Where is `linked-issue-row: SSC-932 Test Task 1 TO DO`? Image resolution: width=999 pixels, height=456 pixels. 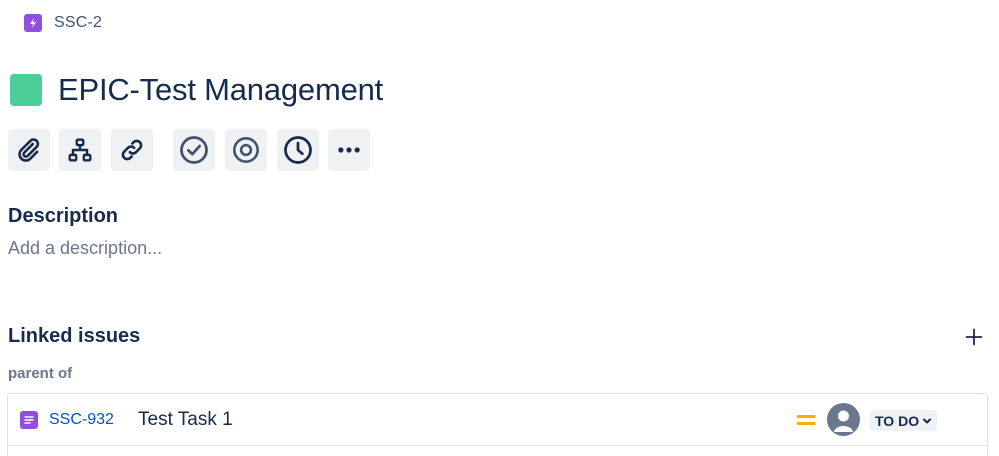
linked-issue-row: SSC-932 Test Task 1 TO DO is located at coordinates (497, 419).